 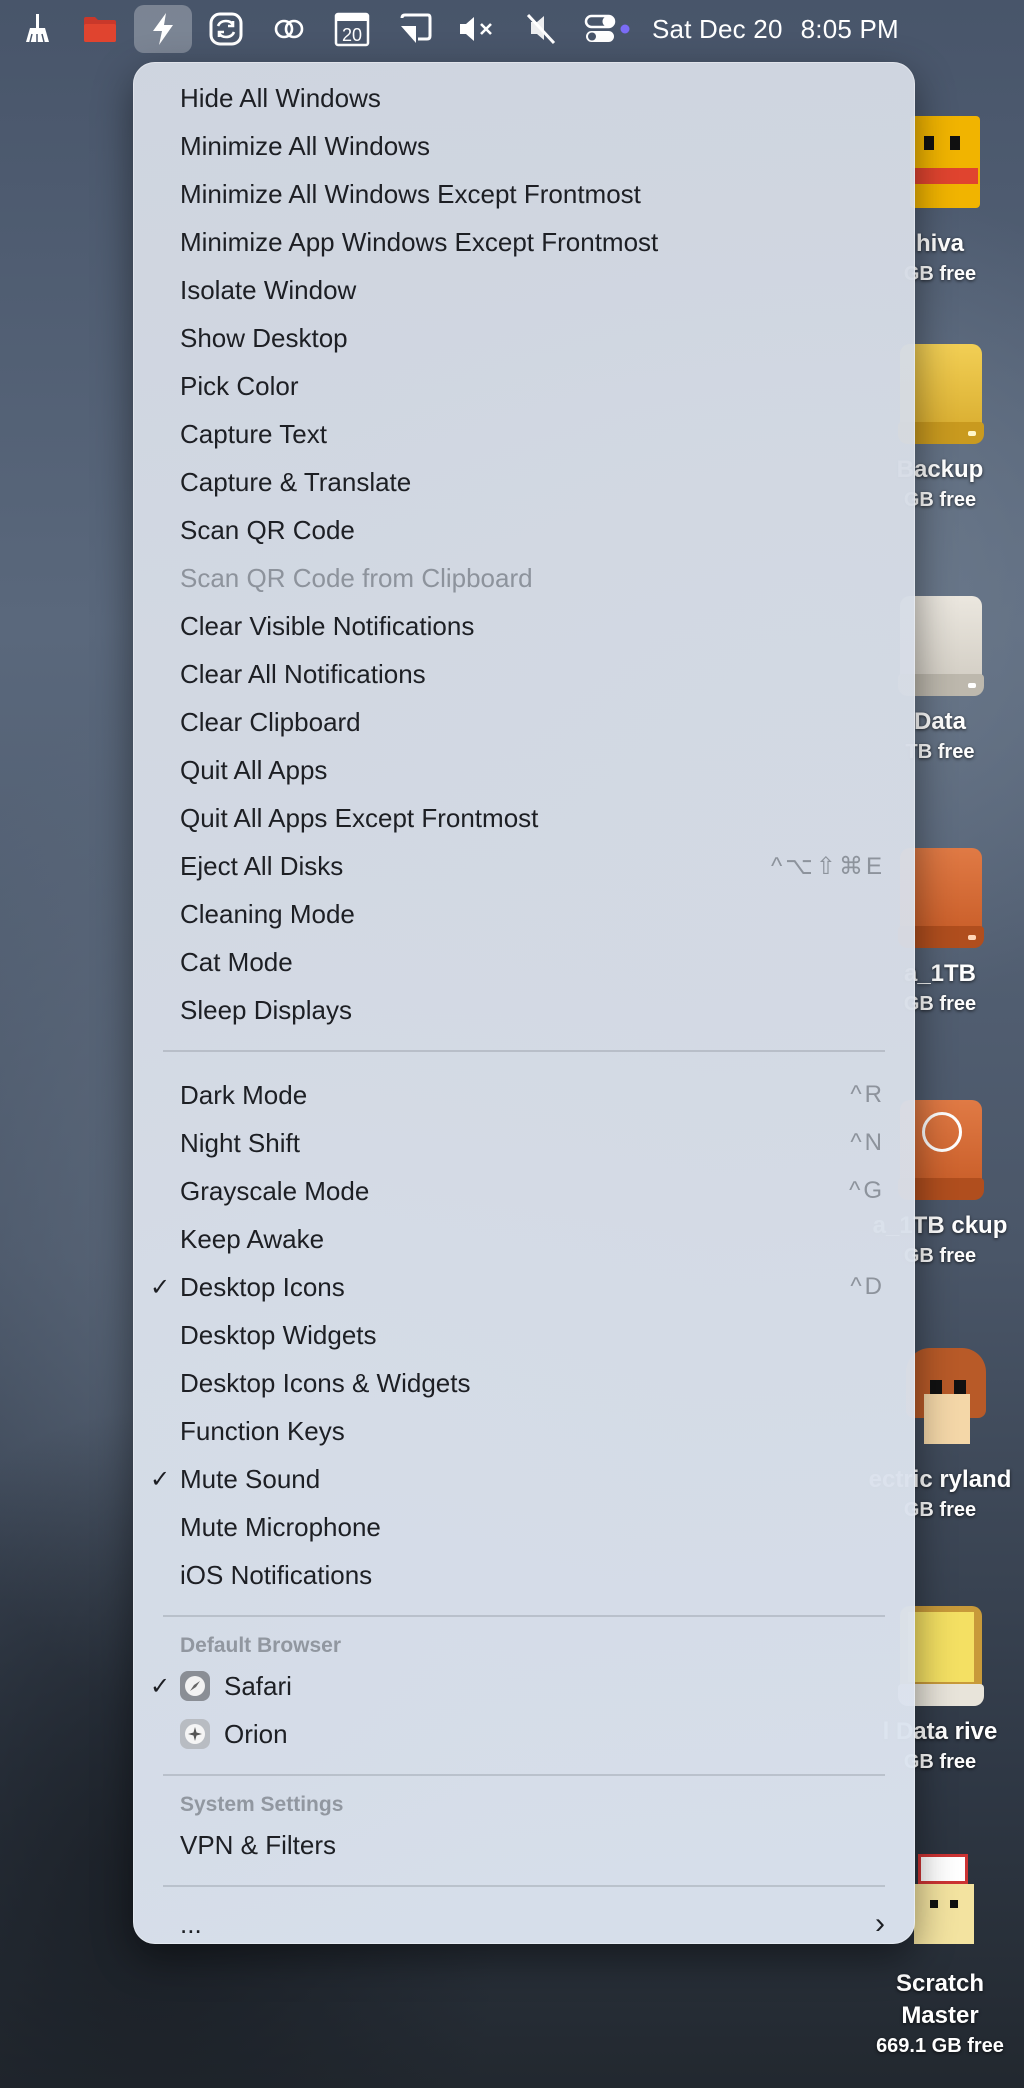 I want to click on menu-item-quit-all-apps-except-frontmost: Quit All Apps Except Frontmost, so click(x=524, y=818).